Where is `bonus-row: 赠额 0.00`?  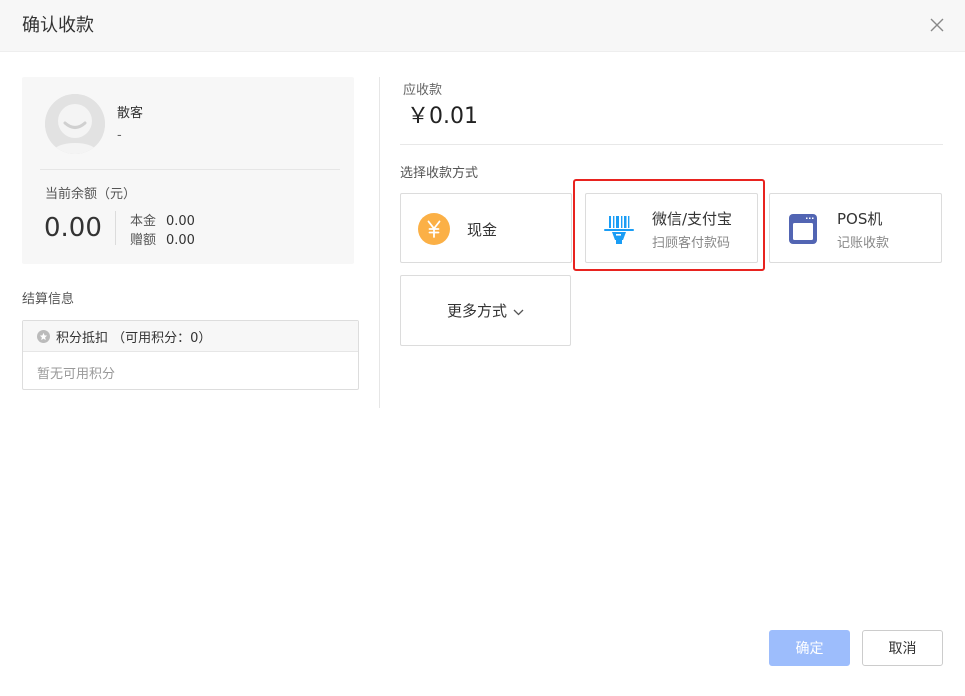
bonus-row: 赠额 0.00 is located at coordinates (162, 238).